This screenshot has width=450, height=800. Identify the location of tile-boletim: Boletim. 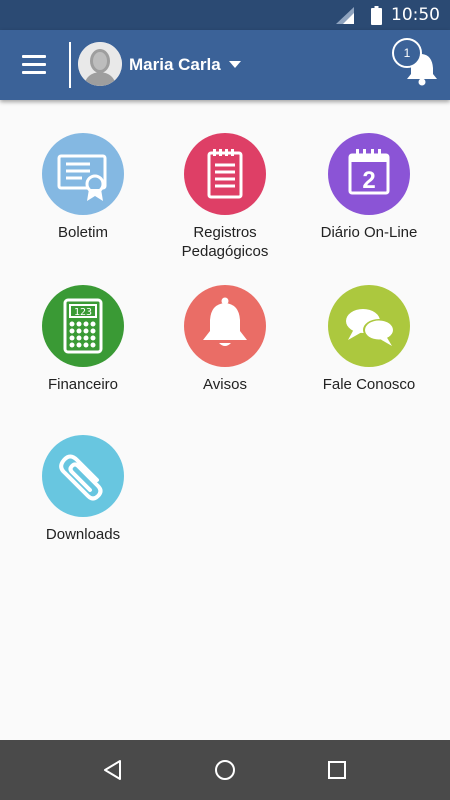
(83, 203).